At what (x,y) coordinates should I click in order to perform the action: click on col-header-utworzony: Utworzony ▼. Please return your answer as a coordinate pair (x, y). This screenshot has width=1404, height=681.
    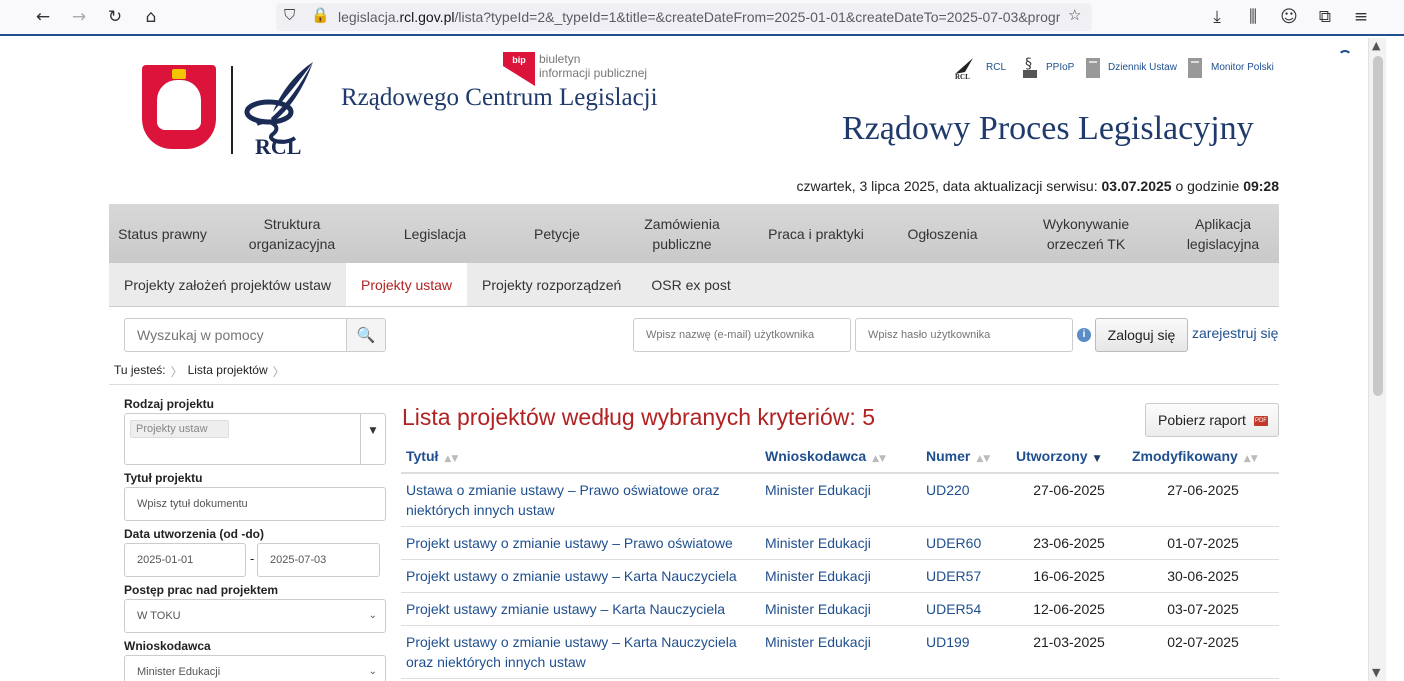
    Looking at the image, I should click on (1069, 457).